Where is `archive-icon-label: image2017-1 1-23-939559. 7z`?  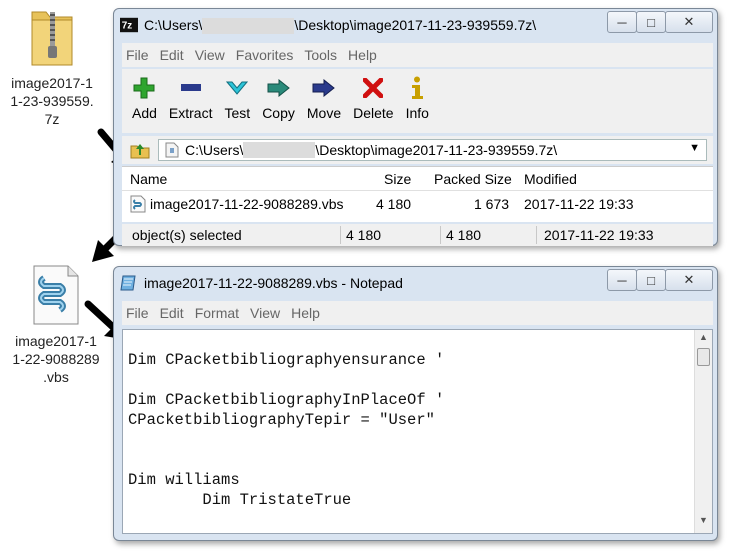 archive-icon-label: image2017-1 1-23-939559. 7z is located at coordinates (52, 101).